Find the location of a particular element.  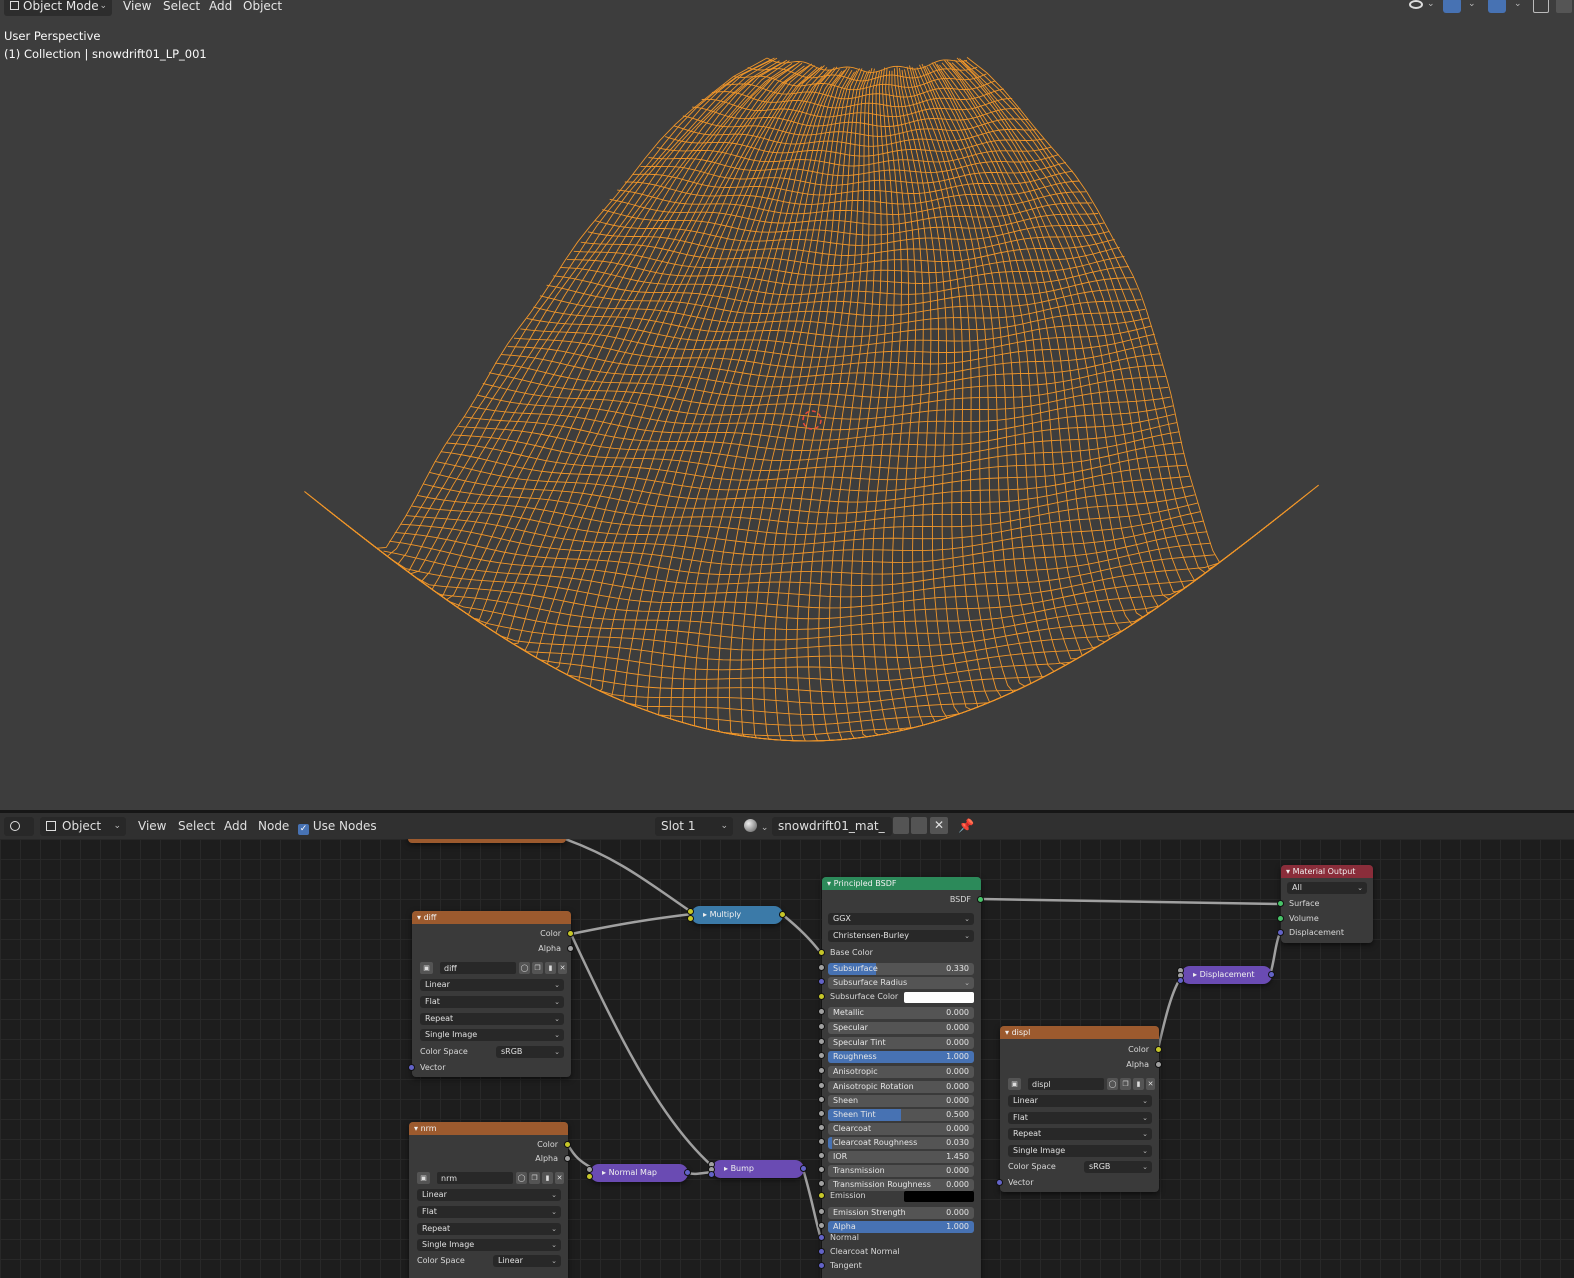

image-name-field: diff is located at coordinates (478, 968).